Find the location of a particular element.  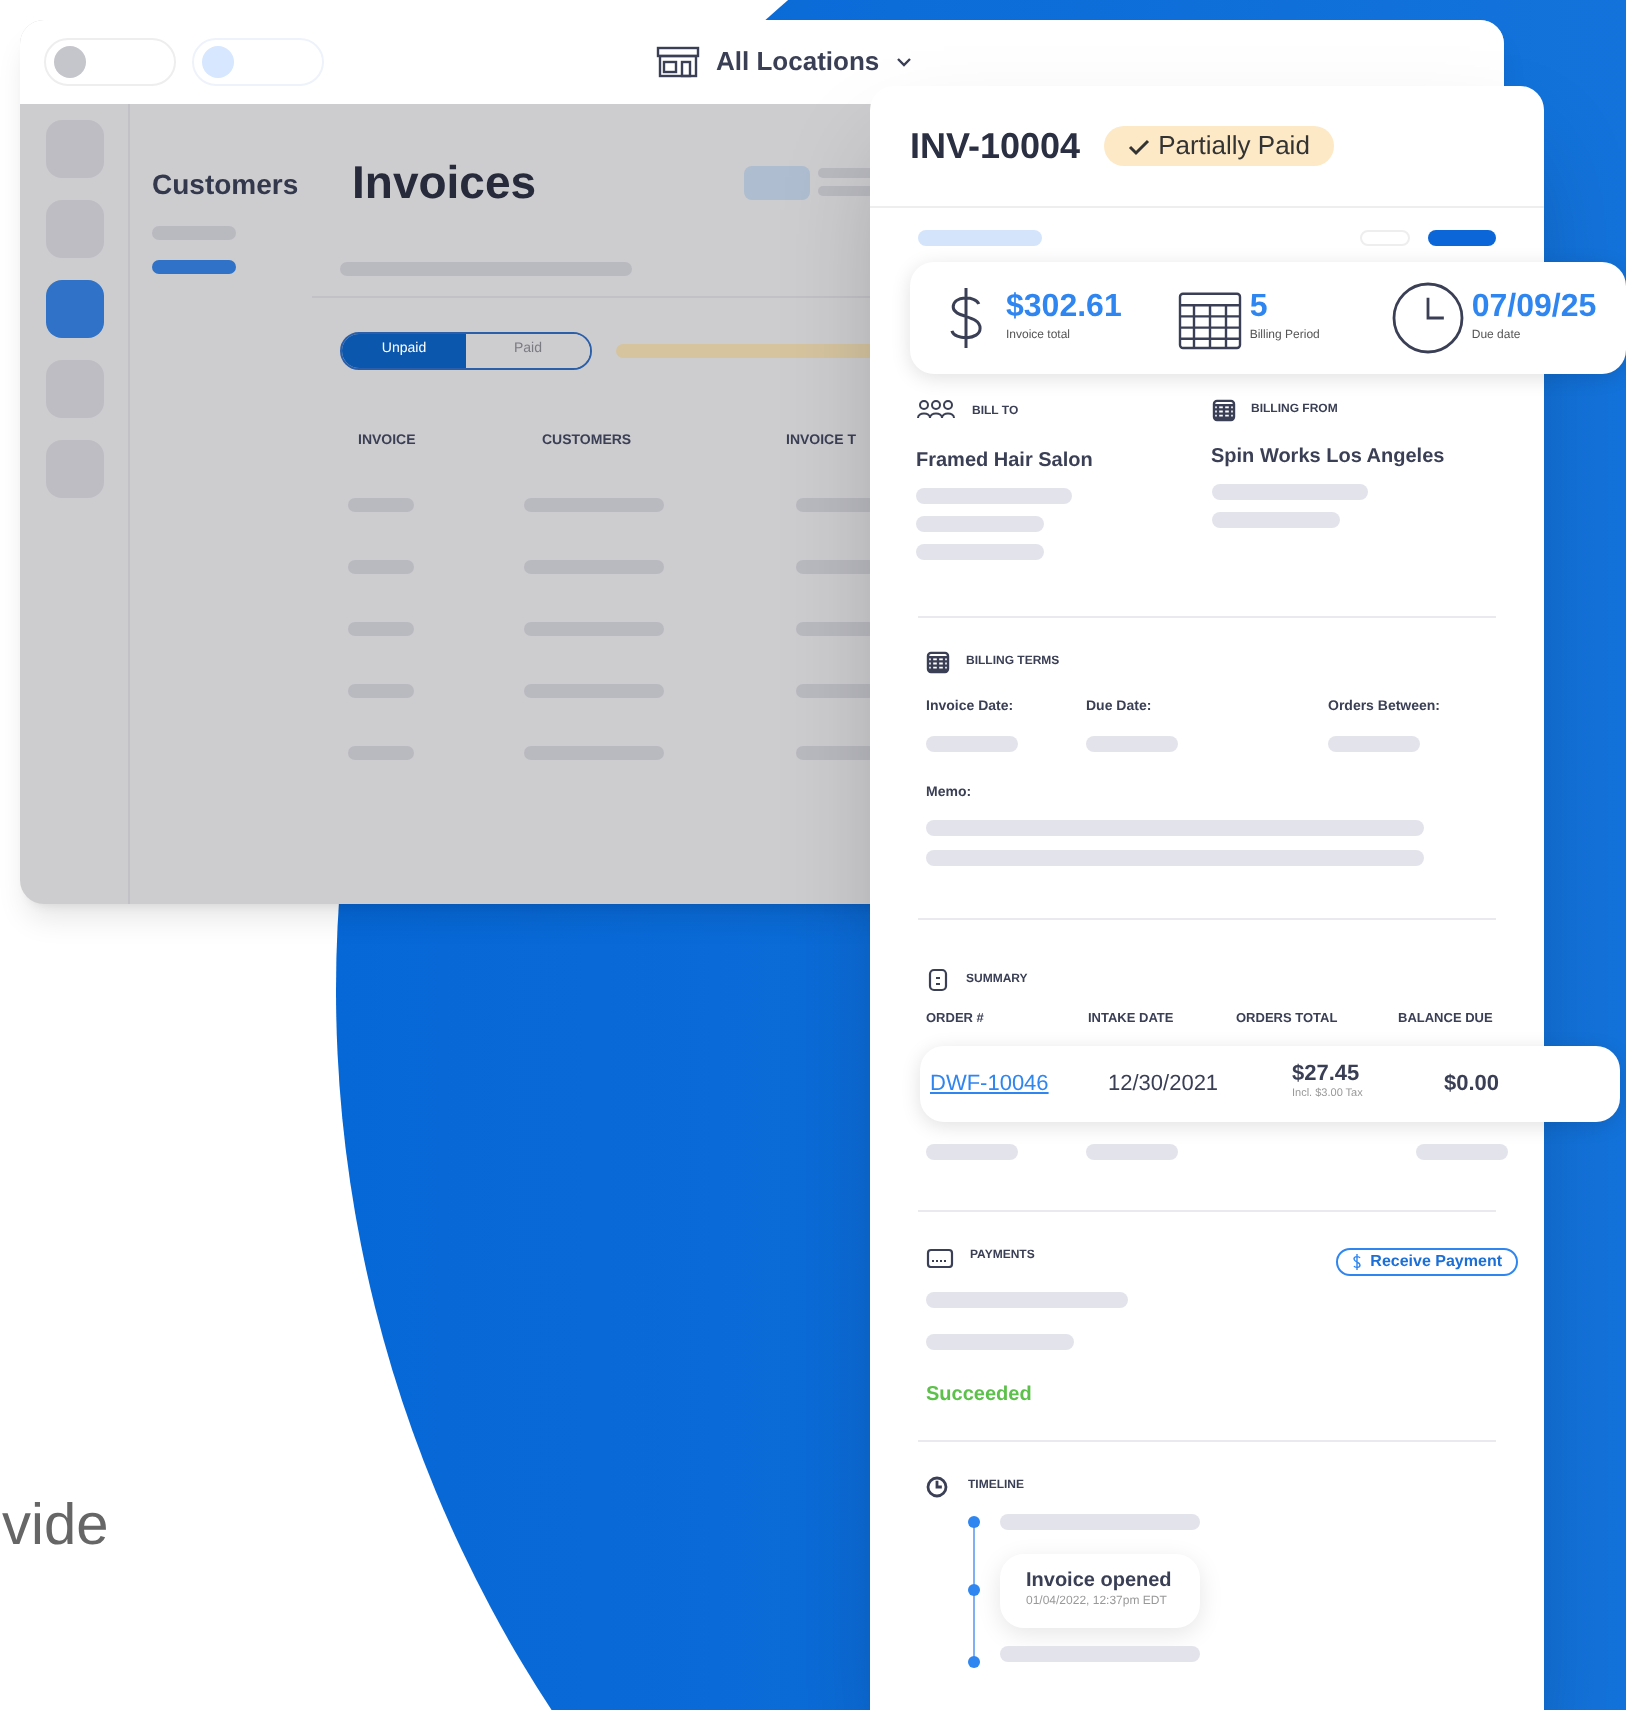

party-name: Framed Hair Salon is located at coordinates (1005, 462).